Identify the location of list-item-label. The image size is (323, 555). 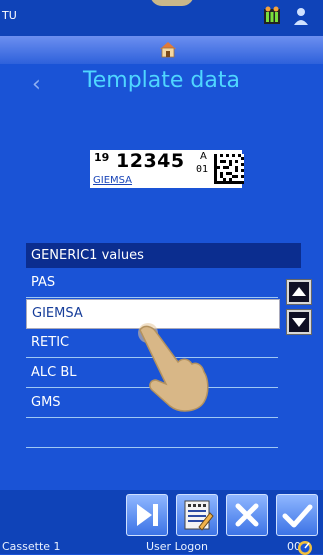
(28, 432).